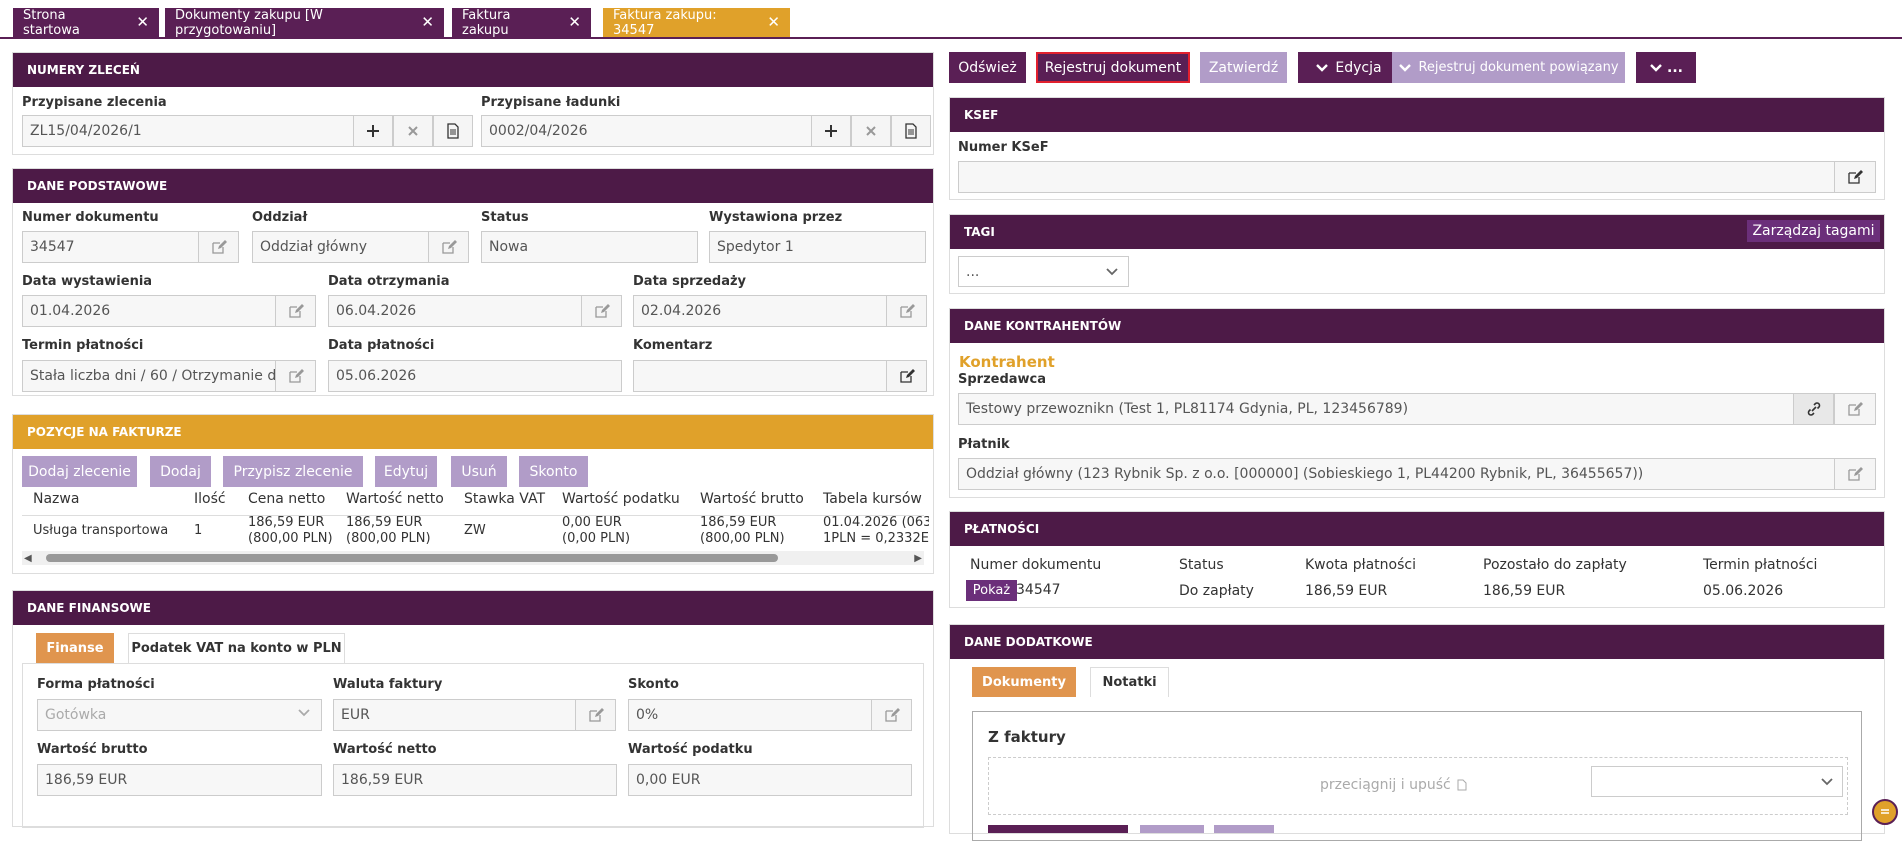 The width and height of the screenshot is (1902, 841). Describe the element at coordinates (871, 131) in the screenshot. I see `remove-ladunek-icon` at that location.